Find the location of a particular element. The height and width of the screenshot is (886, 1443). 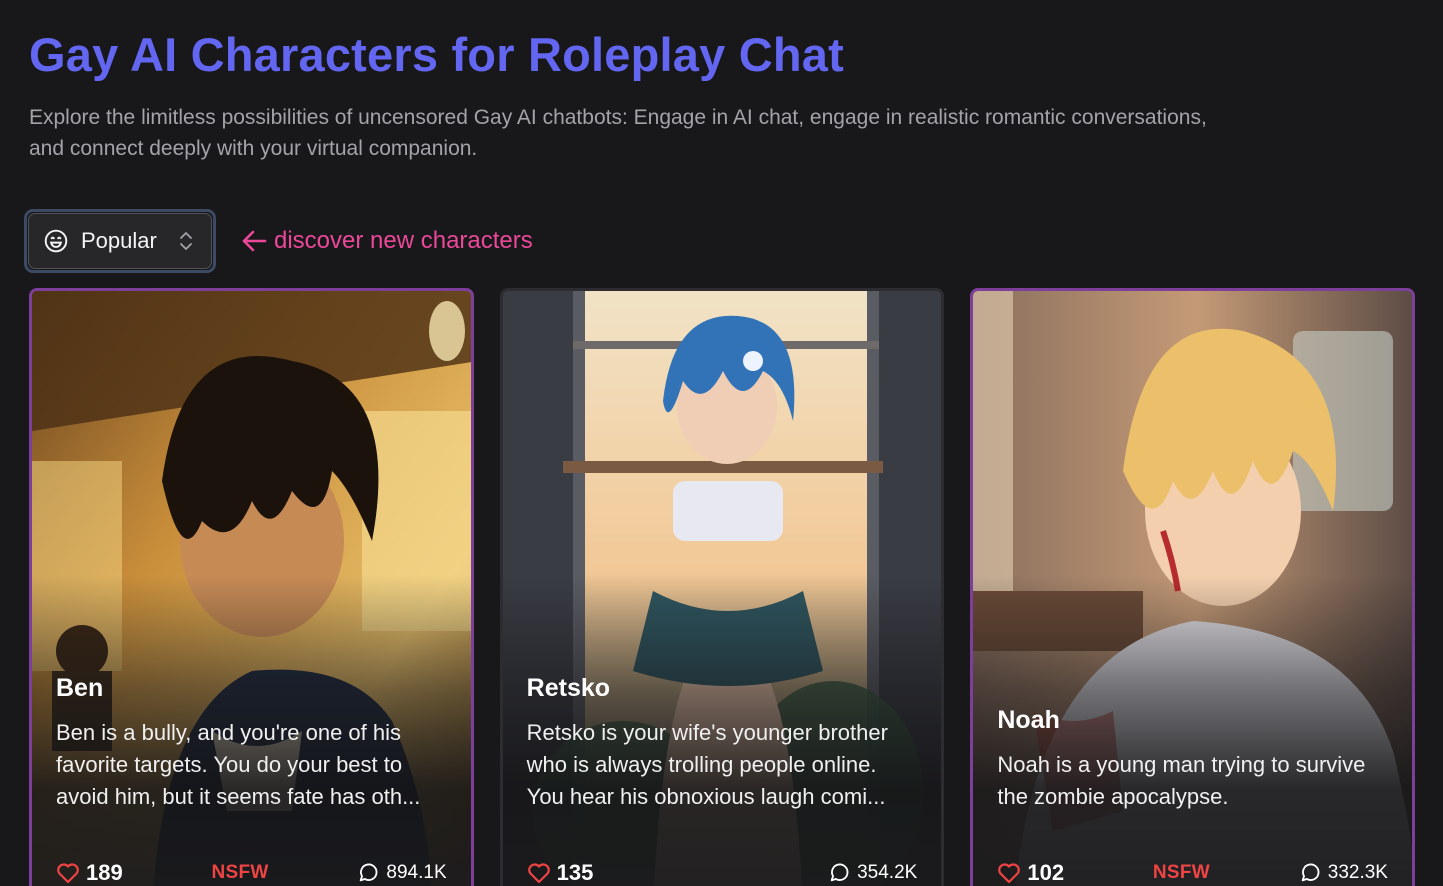

message-count: 354.2K is located at coordinates (887, 872).